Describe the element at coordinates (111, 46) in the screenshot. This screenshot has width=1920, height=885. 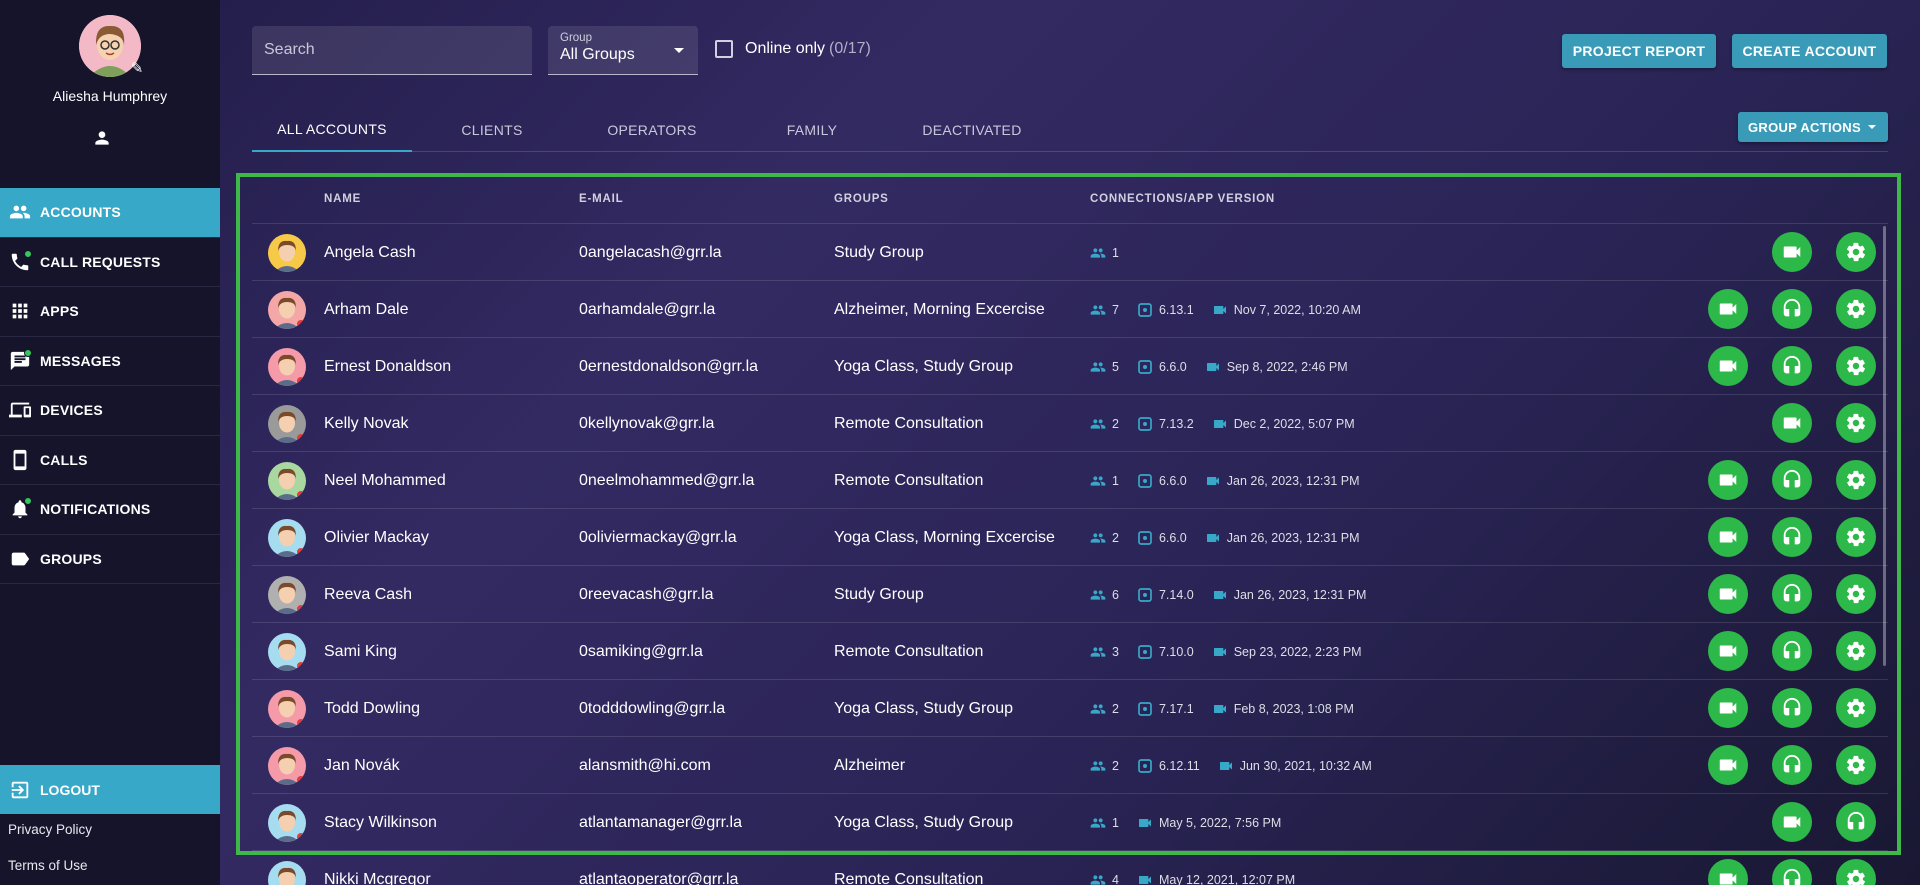
I see `profile-avatar: ✎` at that location.